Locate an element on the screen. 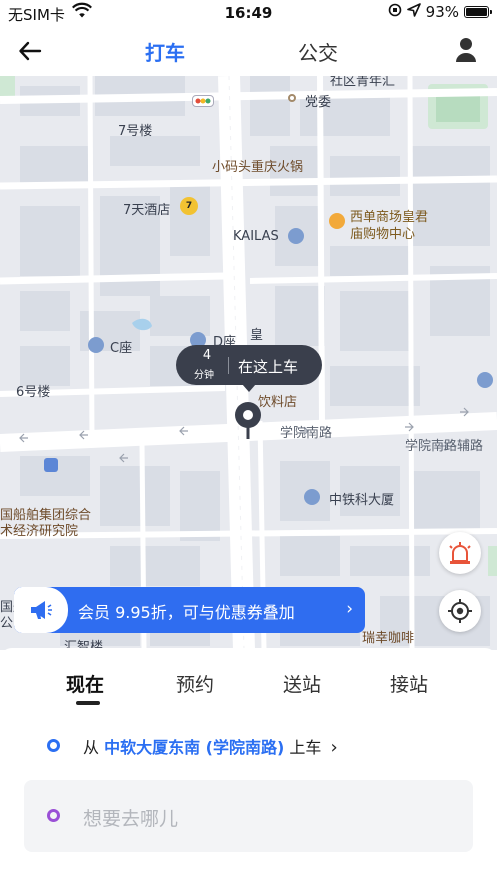 The image size is (497, 883). status-right: 93% is located at coordinates (440, 12).